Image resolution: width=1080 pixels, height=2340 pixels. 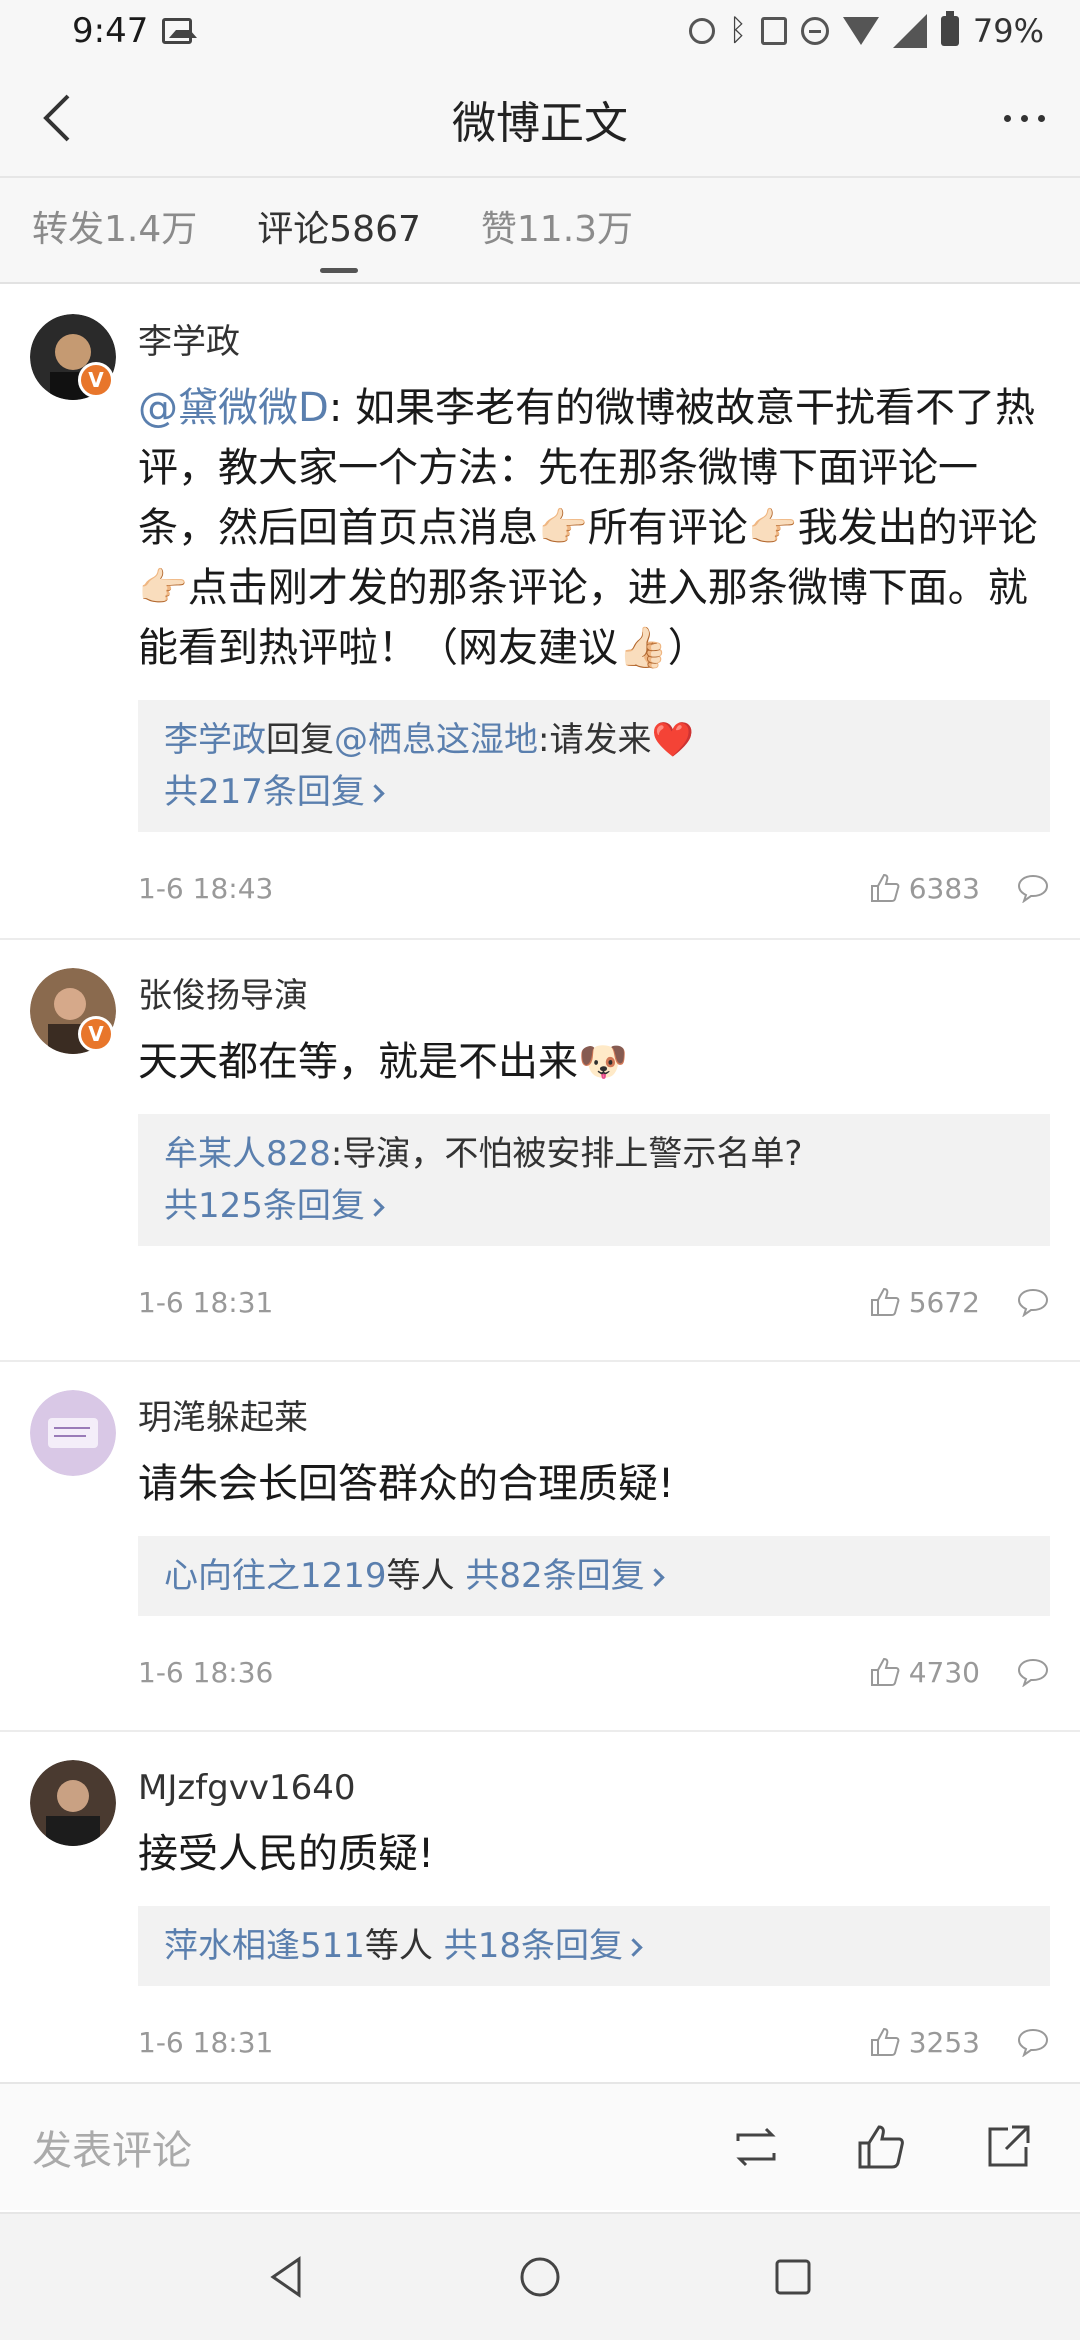 What do you see at coordinates (1008, 2147) in the screenshot?
I see `share-icon` at bounding box center [1008, 2147].